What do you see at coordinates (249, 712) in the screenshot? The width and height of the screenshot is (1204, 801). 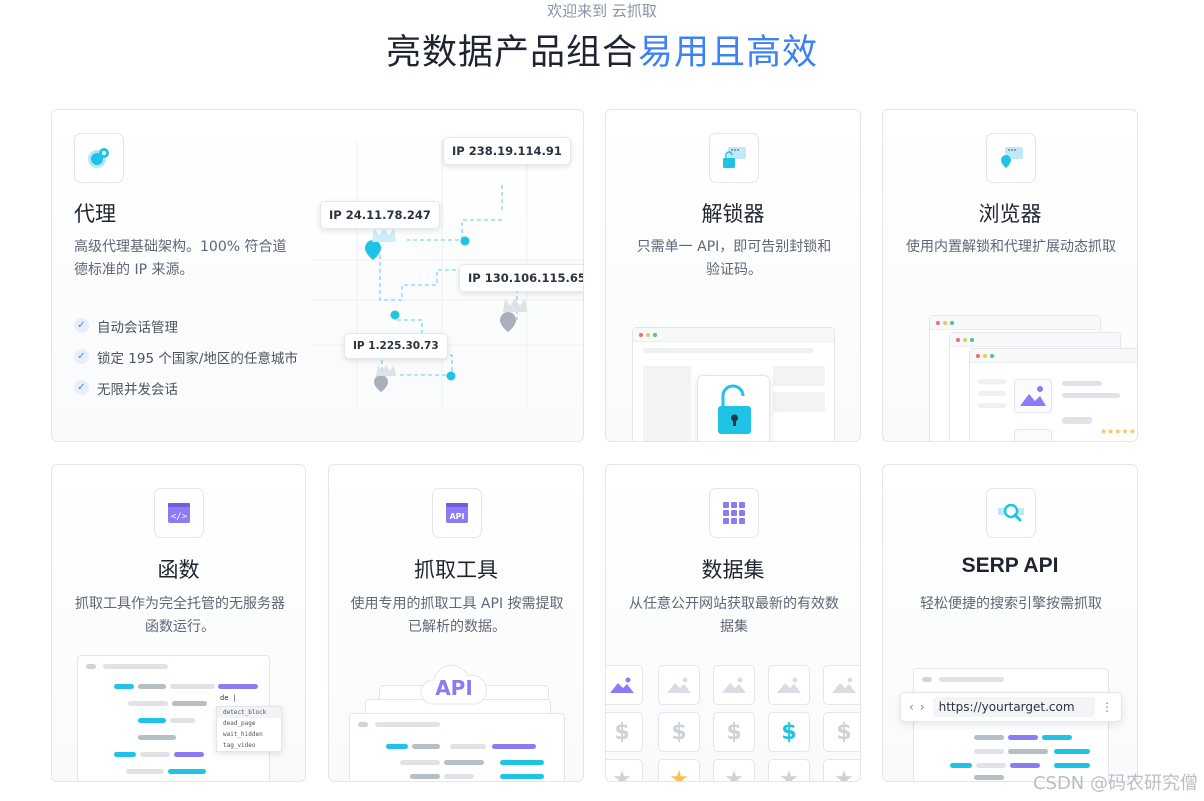 I see `autocomplete-option: detect_block` at bounding box center [249, 712].